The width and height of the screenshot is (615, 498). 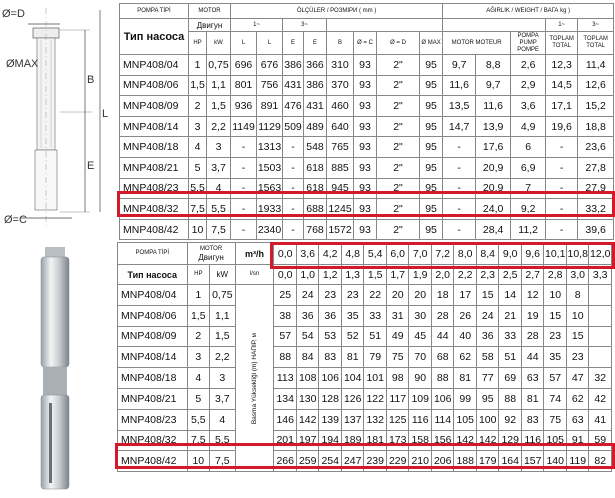 I want to click on single-phase-weight-header: 1~, so click(x=562, y=25).